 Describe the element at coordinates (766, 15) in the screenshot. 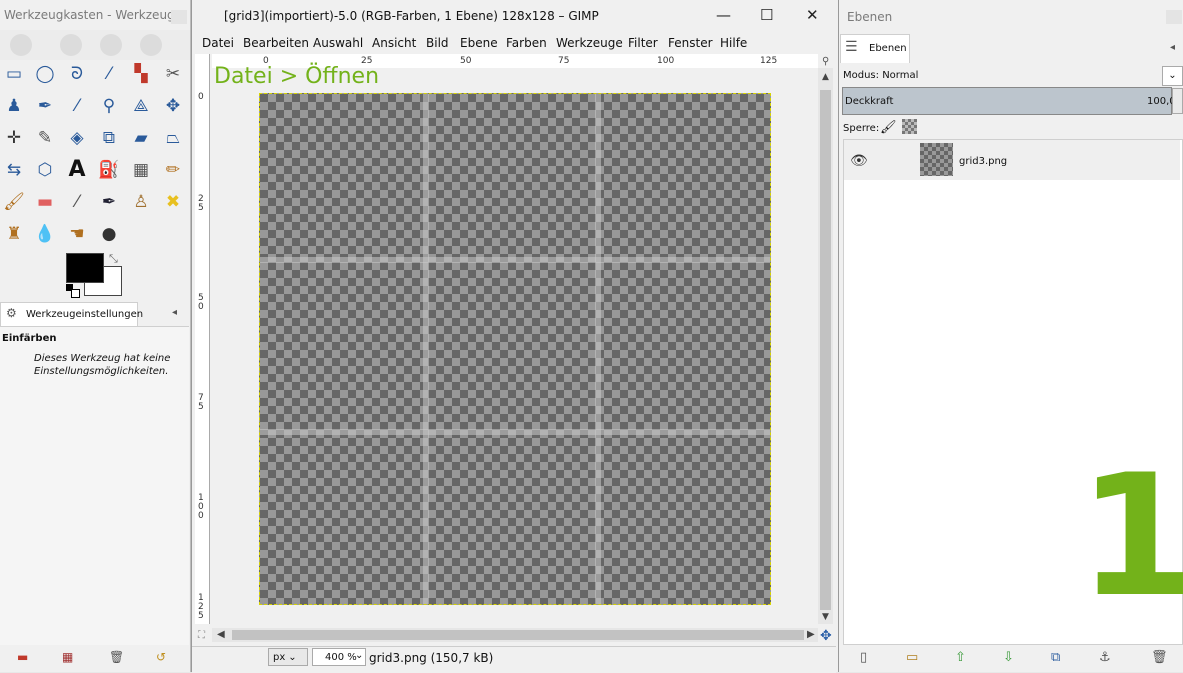

I see `maximize-icon: ☐` at that location.